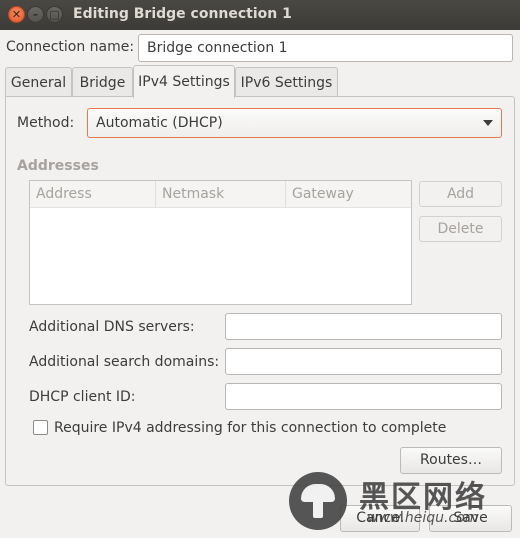 The width and height of the screenshot is (520, 538). I want to click on addresses-heading: Addresses, so click(58, 166).